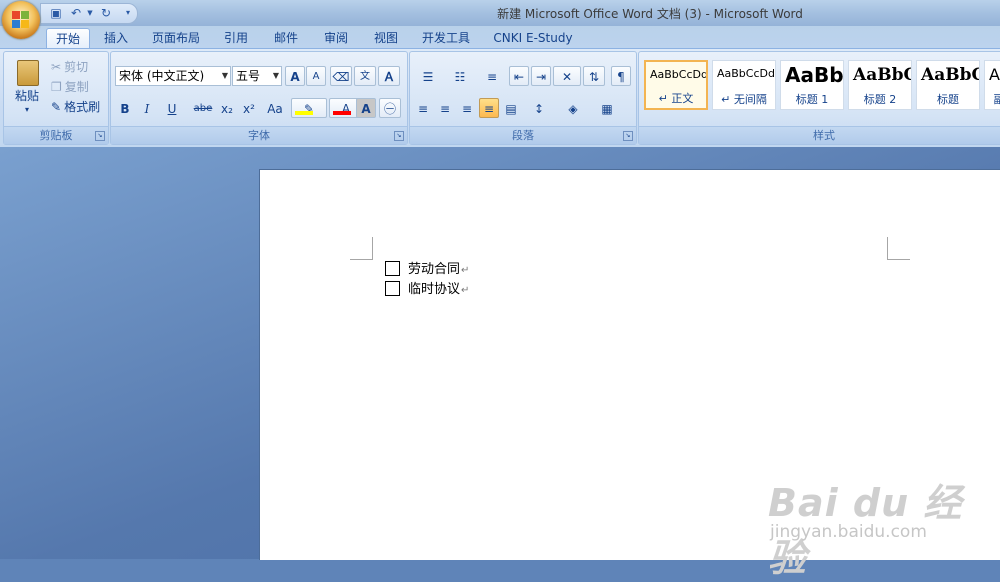 The height and width of the screenshot is (582, 1000). I want to click on tab-page-layout: 页面布局, so click(176, 38).